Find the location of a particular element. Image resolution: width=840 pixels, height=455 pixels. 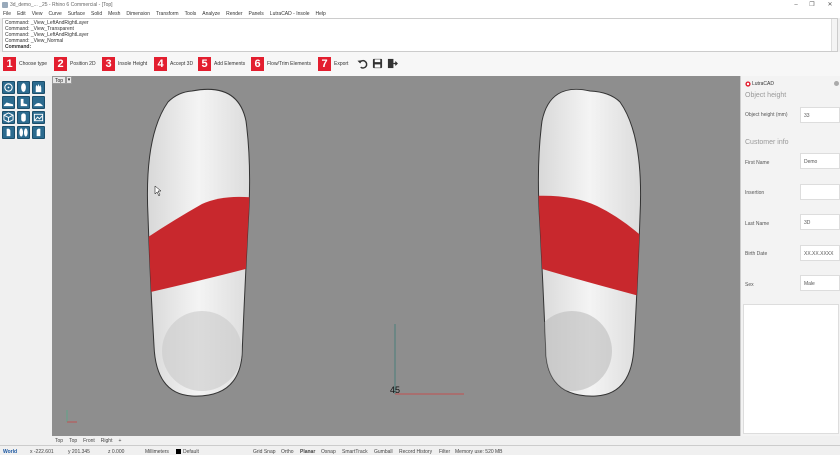

insole-shape-tool is located at coordinates (23, 87).